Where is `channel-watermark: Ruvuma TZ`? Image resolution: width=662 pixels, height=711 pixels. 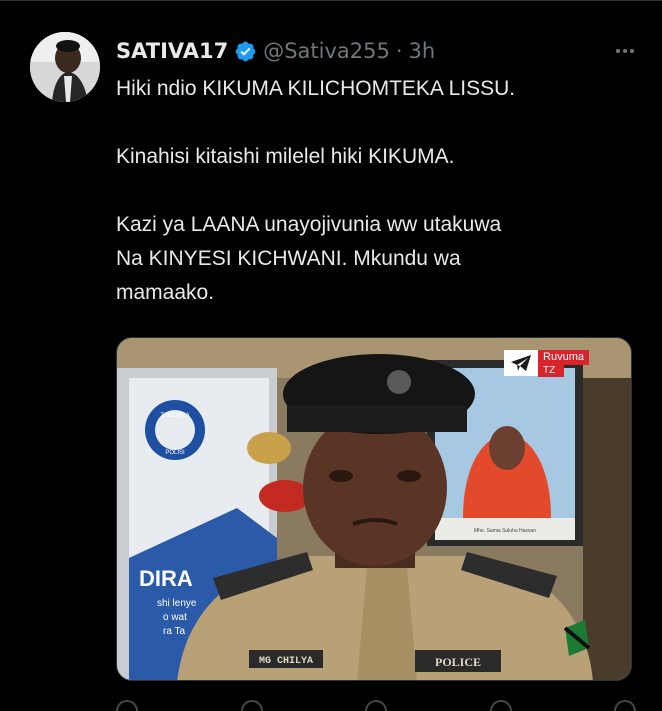
channel-watermark: Ruvuma TZ is located at coordinates (546, 363).